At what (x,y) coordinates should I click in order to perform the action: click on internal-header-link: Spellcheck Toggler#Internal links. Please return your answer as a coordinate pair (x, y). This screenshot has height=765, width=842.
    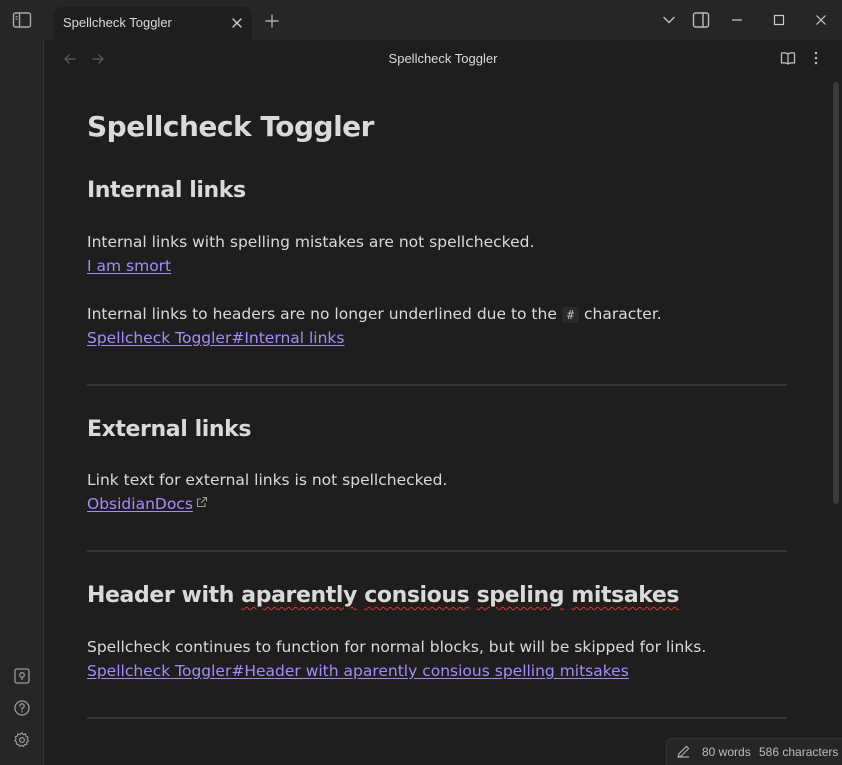
    Looking at the image, I should click on (215, 338).